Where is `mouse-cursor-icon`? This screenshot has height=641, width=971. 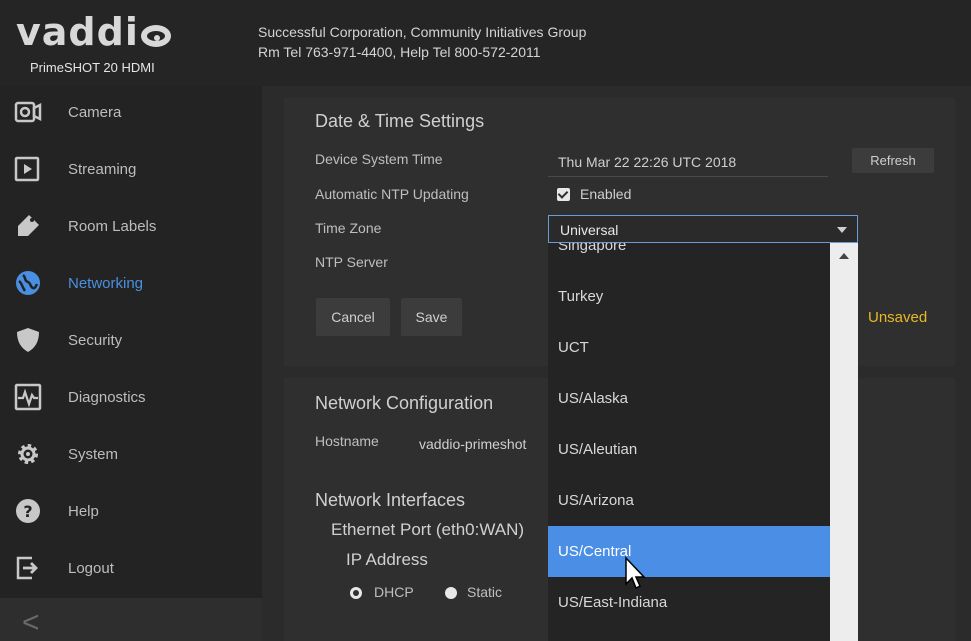 mouse-cursor-icon is located at coordinates (635, 573).